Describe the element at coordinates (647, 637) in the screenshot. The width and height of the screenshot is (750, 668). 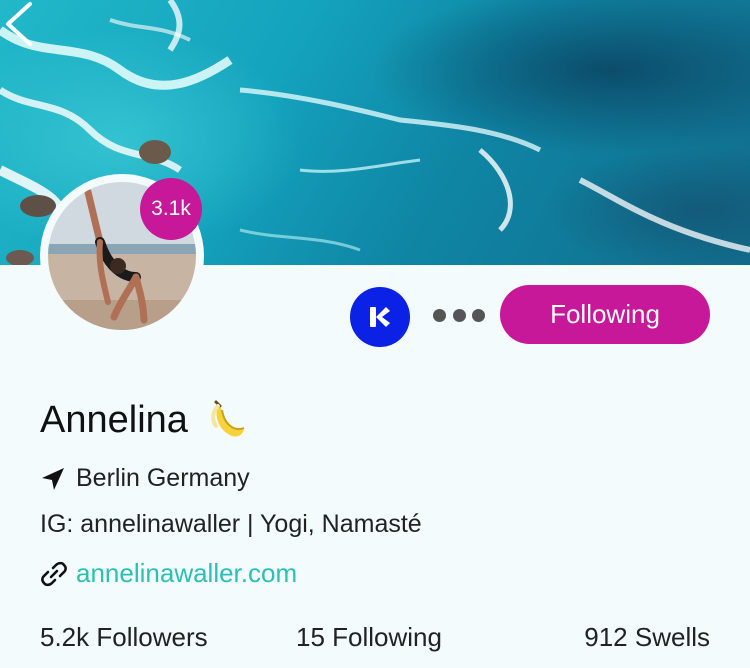
I see `swells-count: 912 Swells` at that location.